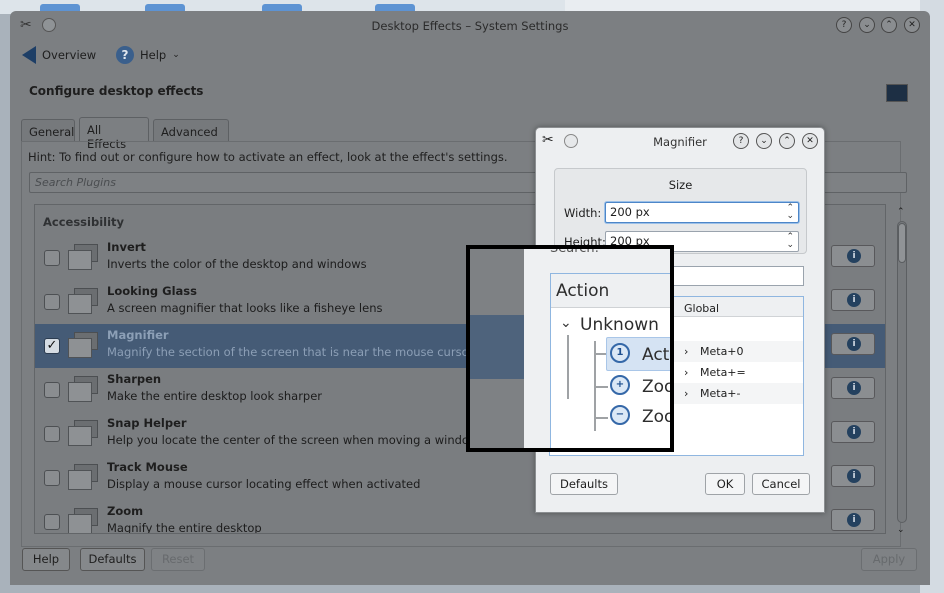 The width and height of the screenshot is (944, 593). What do you see at coordinates (723, 372) in the screenshot?
I see `shortcut-value: Meta+=` at bounding box center [723, 372].